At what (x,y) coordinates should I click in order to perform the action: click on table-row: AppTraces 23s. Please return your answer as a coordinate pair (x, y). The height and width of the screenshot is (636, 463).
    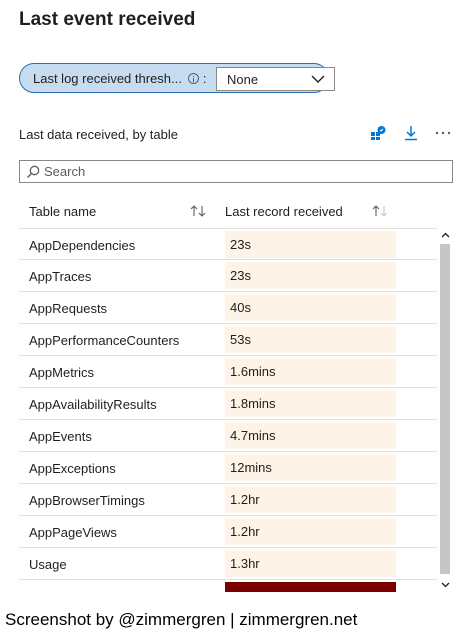
    Looking at the image, I should click on (228, 276).